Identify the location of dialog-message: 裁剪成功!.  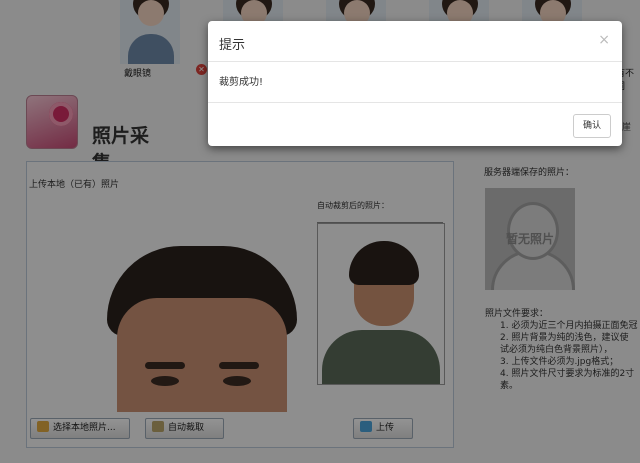
(241, 80).